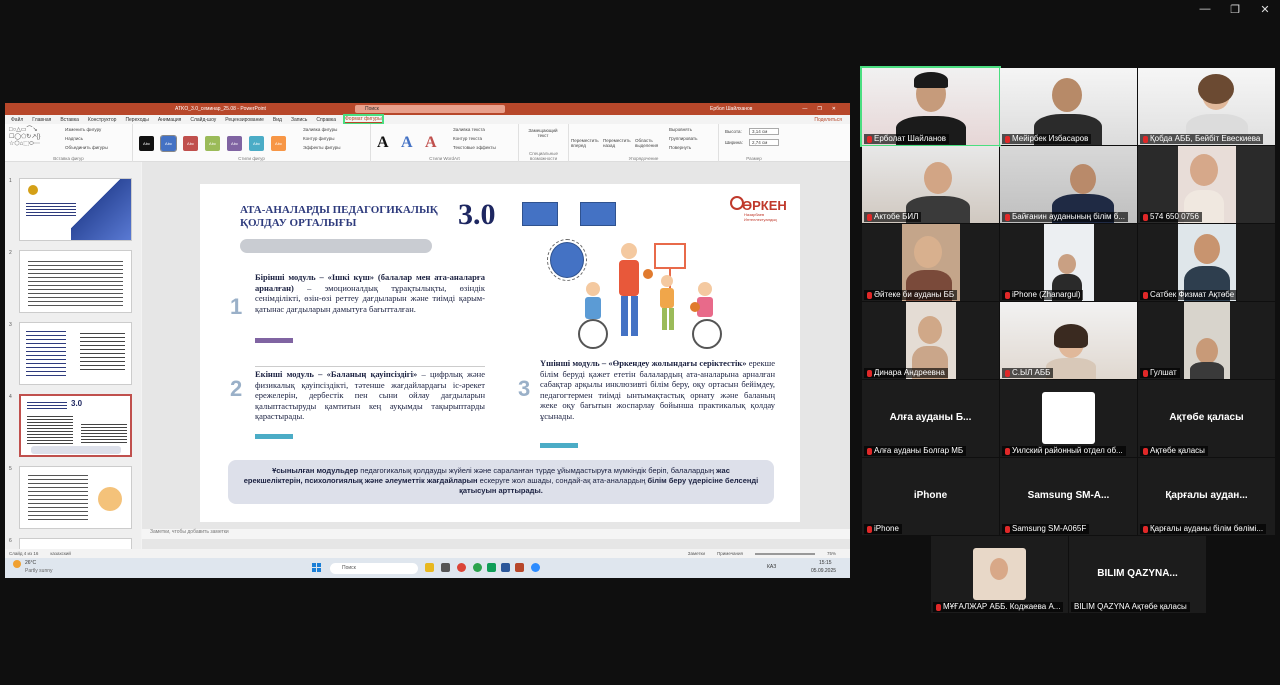 The image size is (1280, 685). I want to click on taskbar-search: Поиск, so click(374, 568).